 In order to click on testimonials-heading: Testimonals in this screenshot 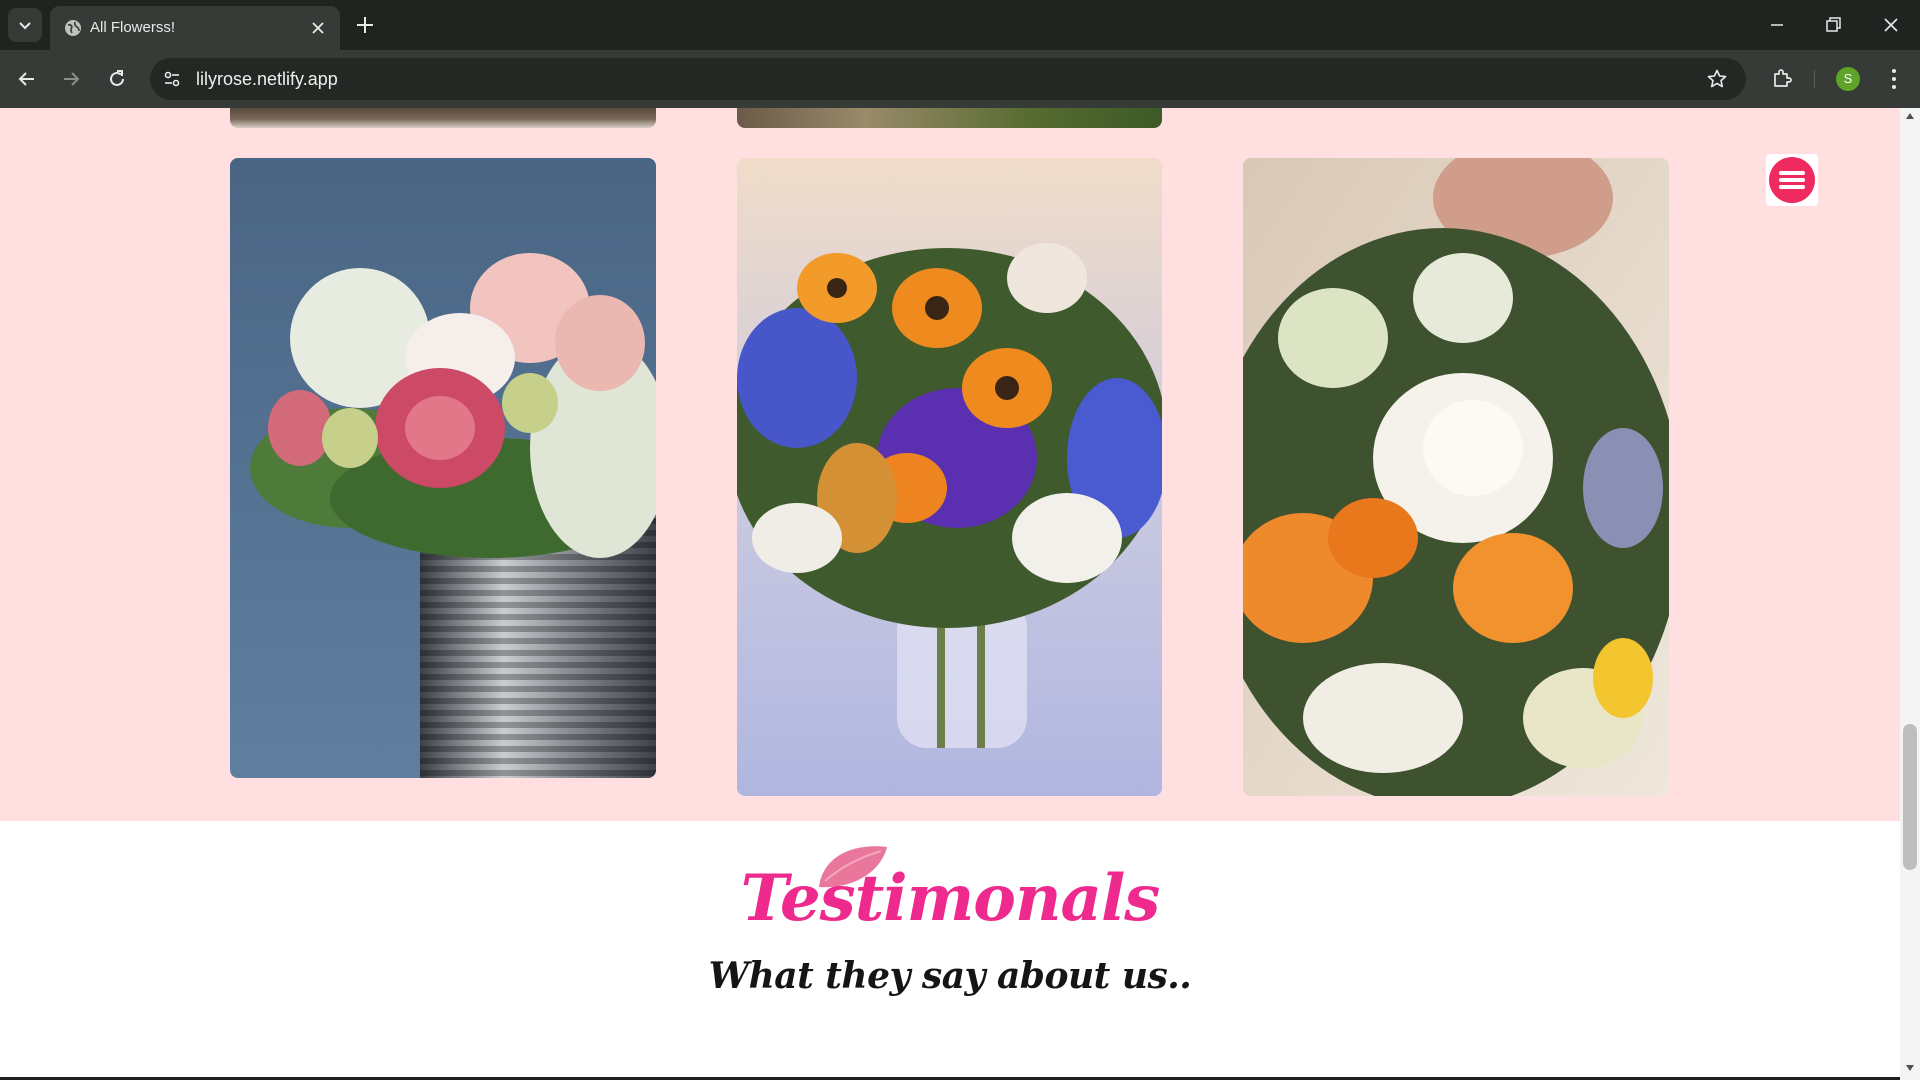, I will do `click(950, 898)`.